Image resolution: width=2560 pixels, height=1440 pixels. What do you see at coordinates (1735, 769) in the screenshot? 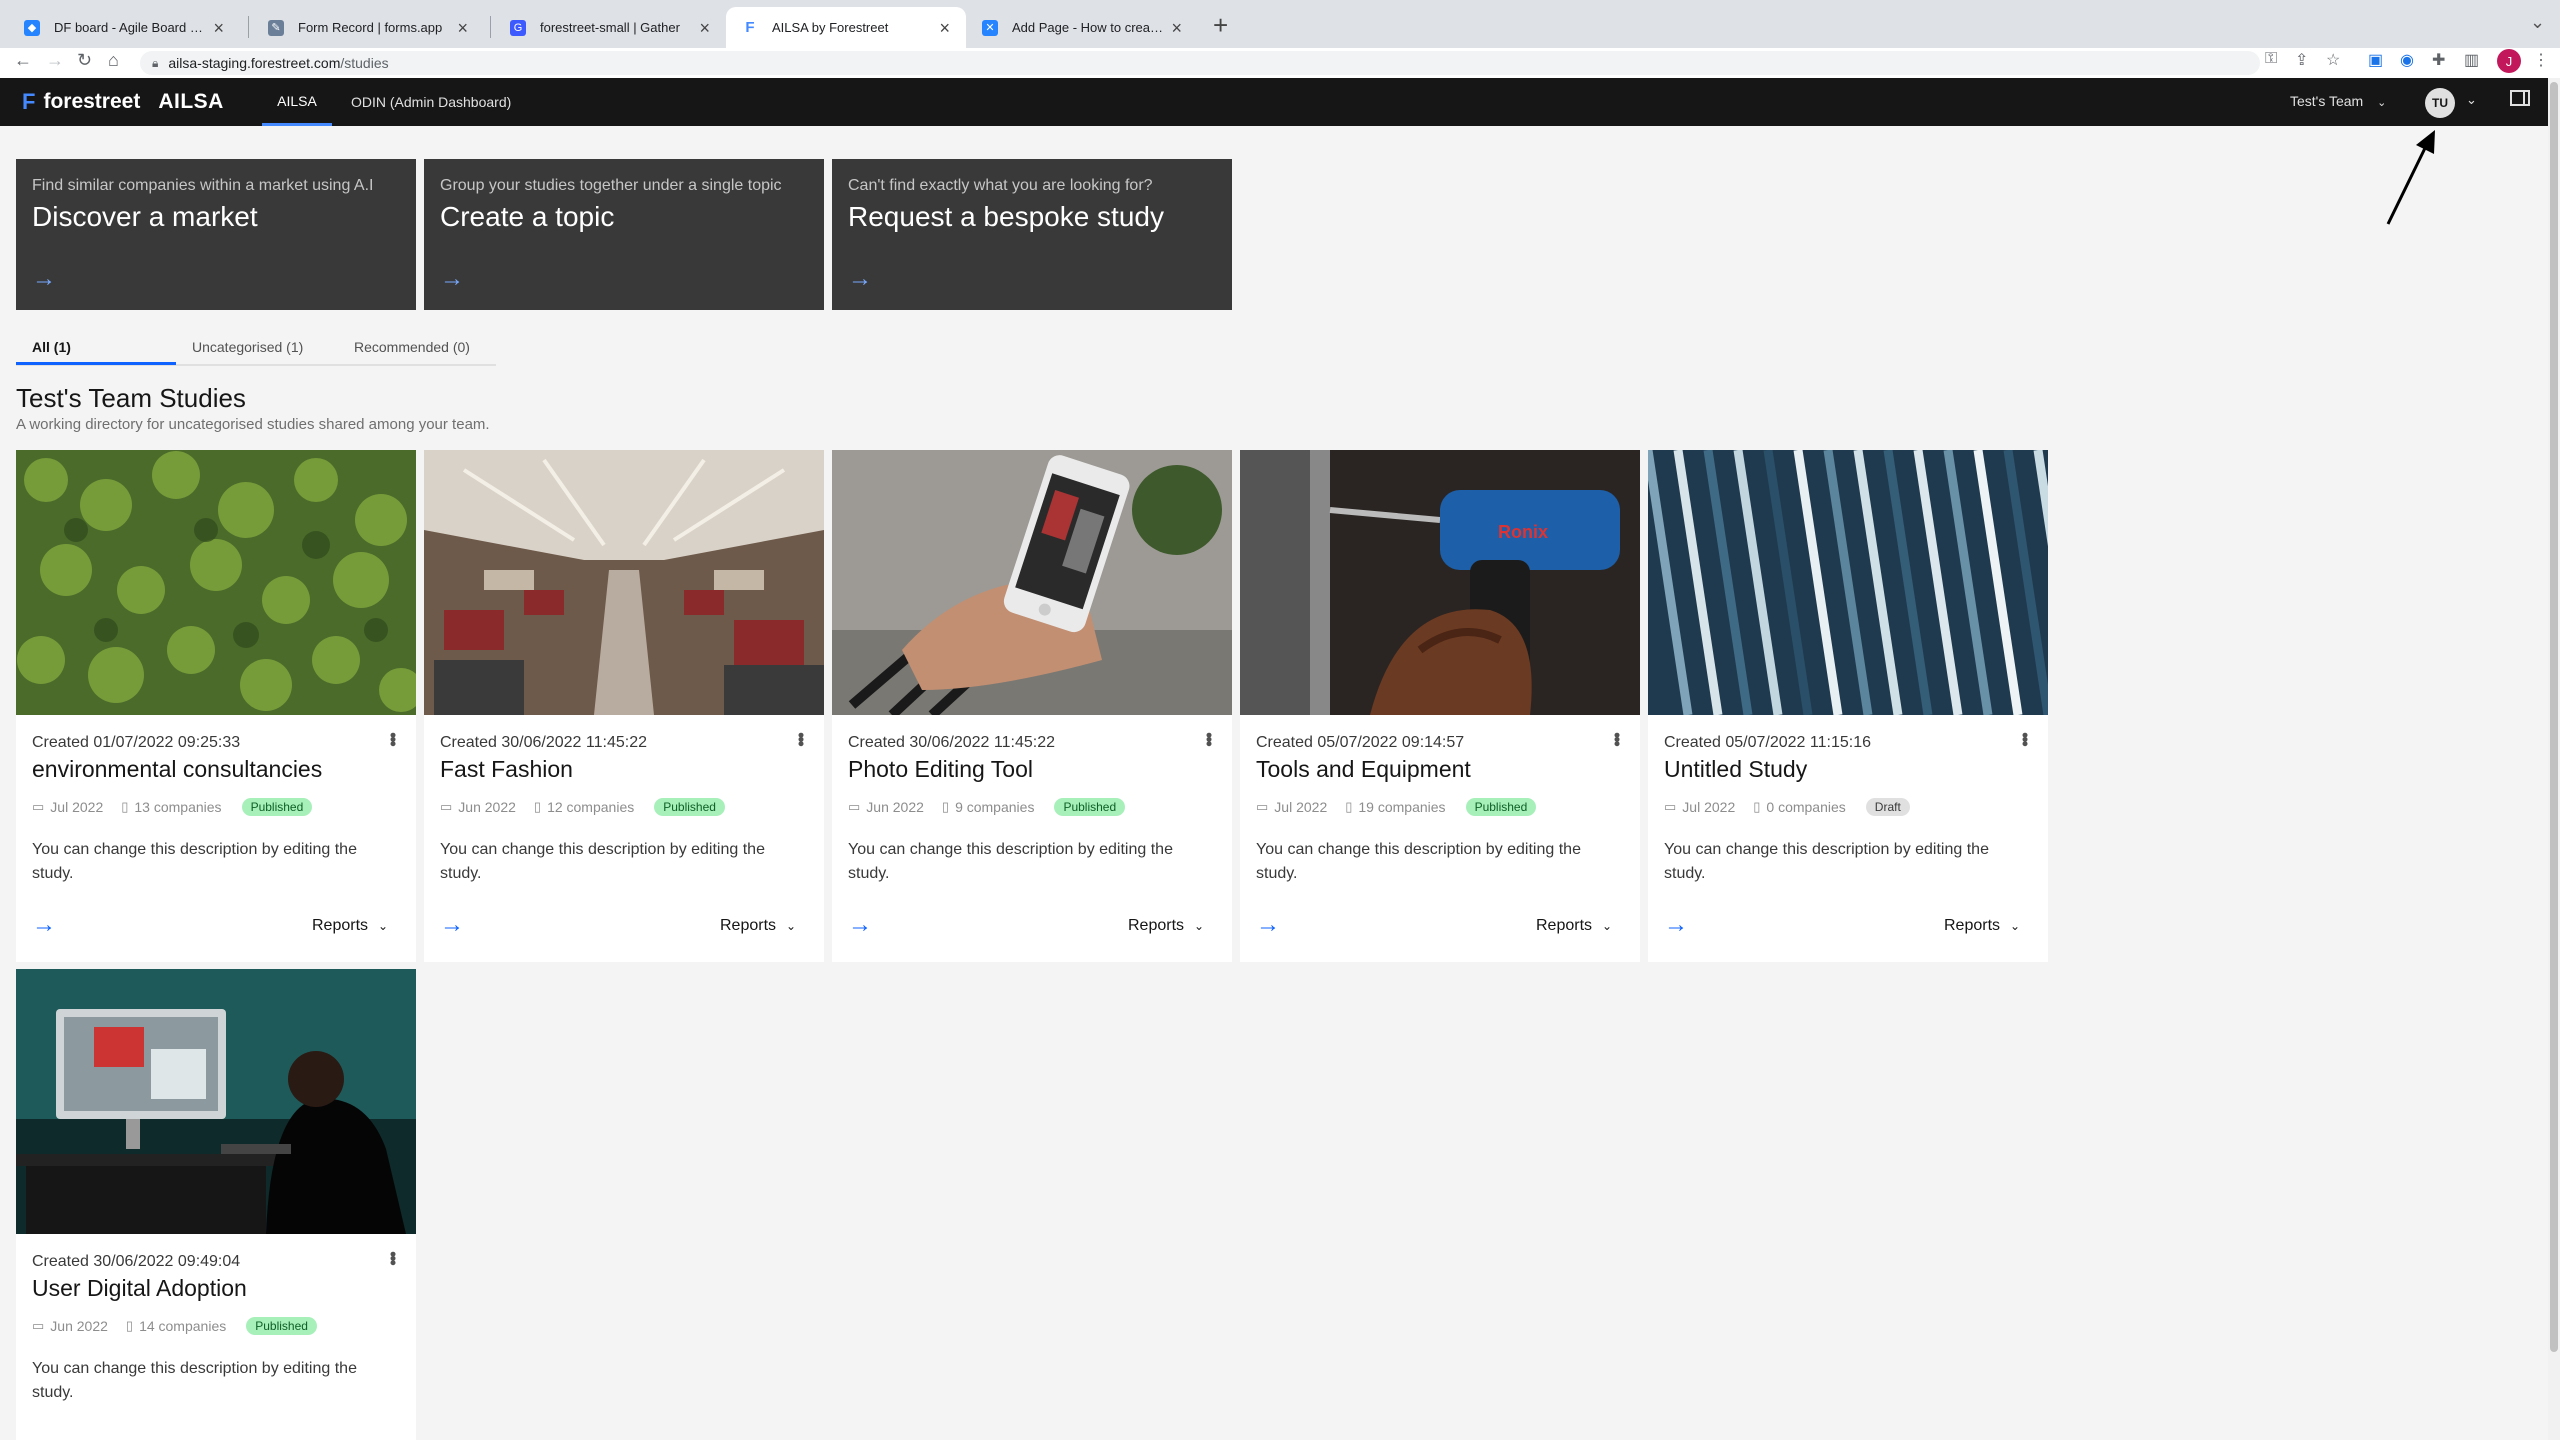
I see `study-name: Untitled Study` at bounding box center [1735, 769].